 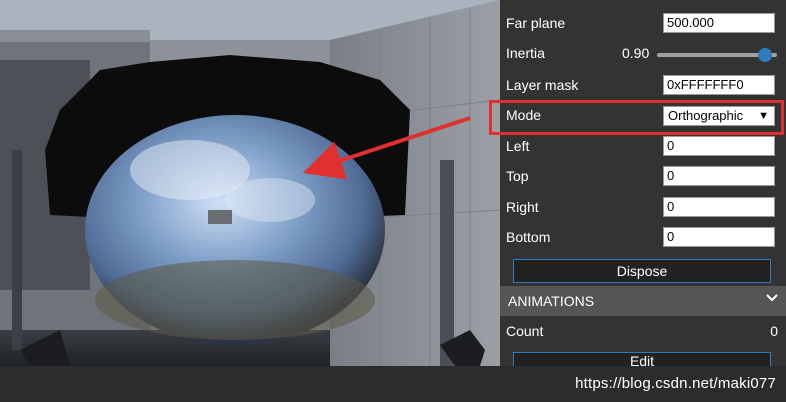 I want to click on top-input: 0, so click(x=719, y=176).